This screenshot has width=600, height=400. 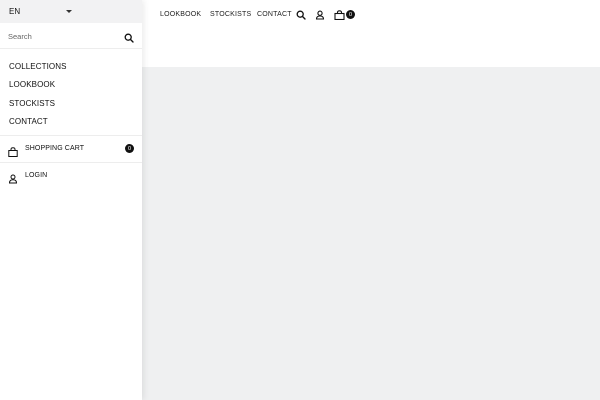 What do you see at coordinates (36, 175) in the screenshot?
I see `login-label: LOGIN` at bounding box center [36, 175].